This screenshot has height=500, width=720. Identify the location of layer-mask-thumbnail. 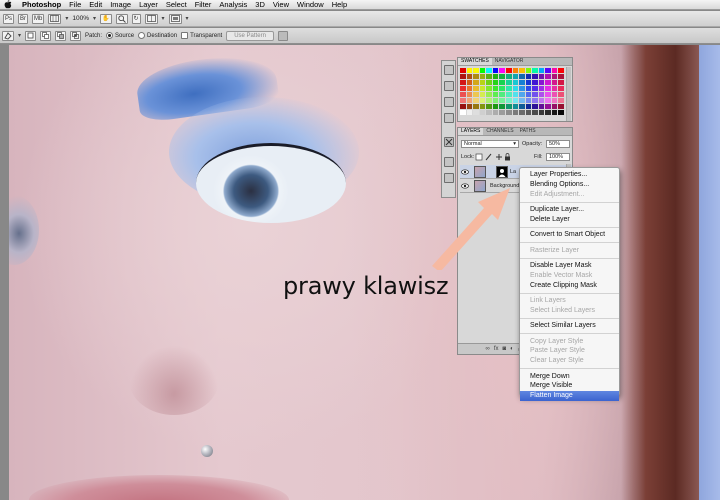
(502, 172).